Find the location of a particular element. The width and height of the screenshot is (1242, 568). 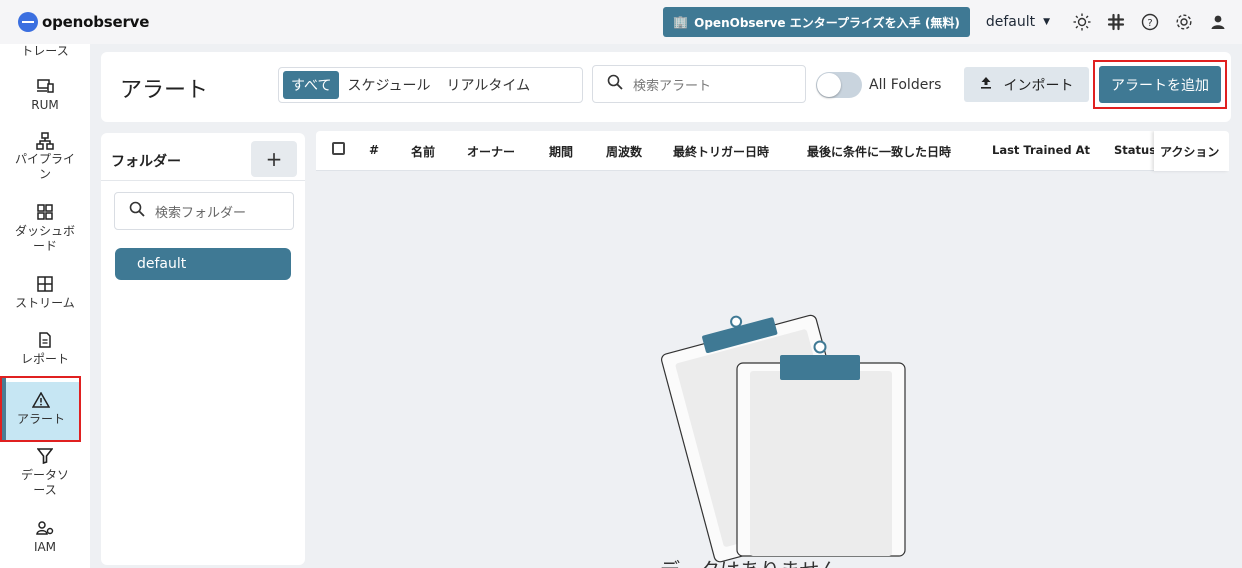

folder-search-placeholder: 検索フォルダー is located at coordinates (201, 213).